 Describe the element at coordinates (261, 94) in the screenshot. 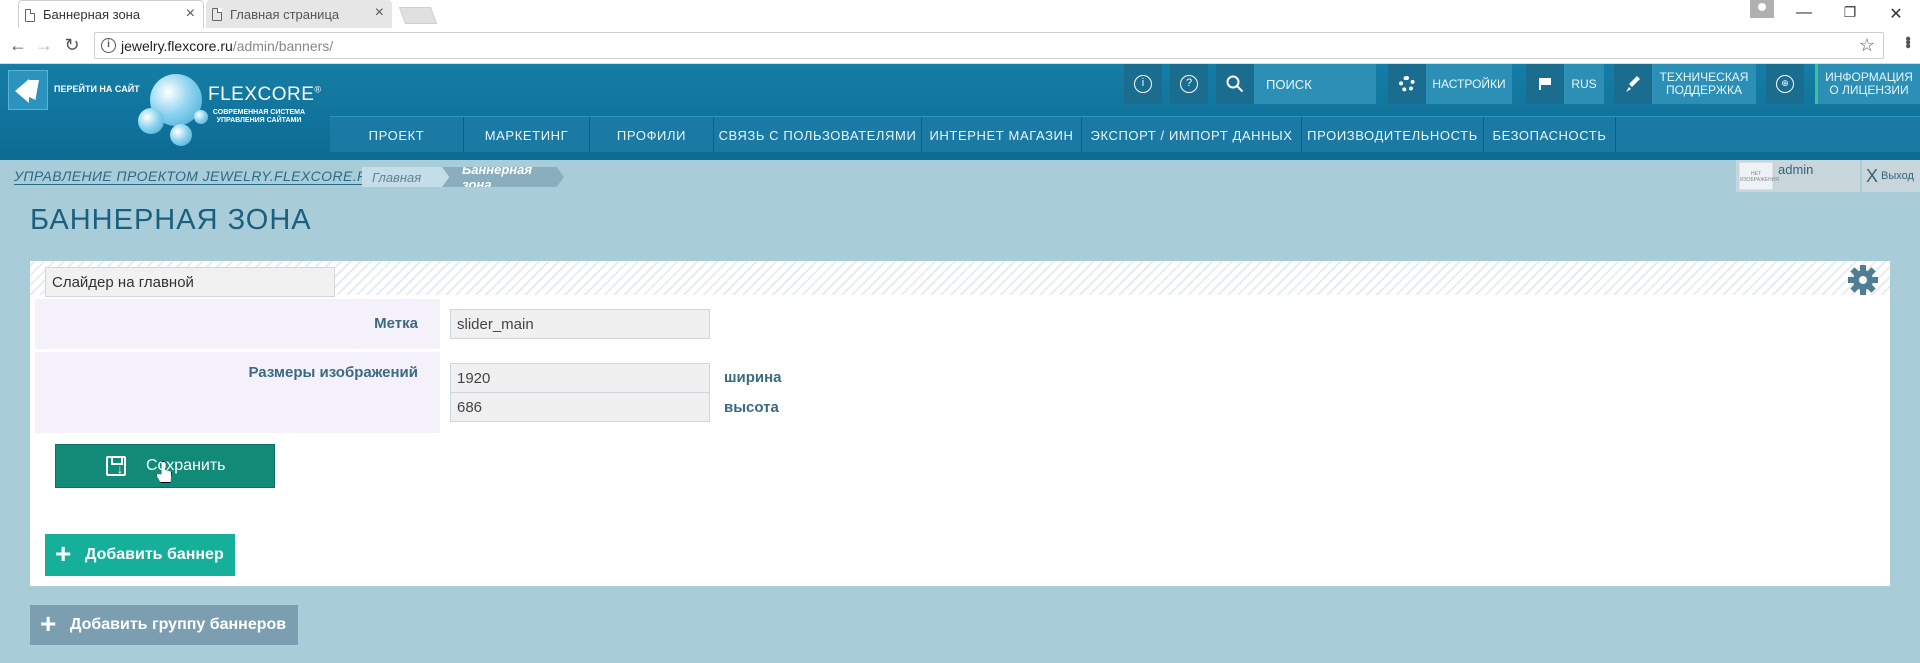

I see `brand-text: FLEXCORE` at that location.